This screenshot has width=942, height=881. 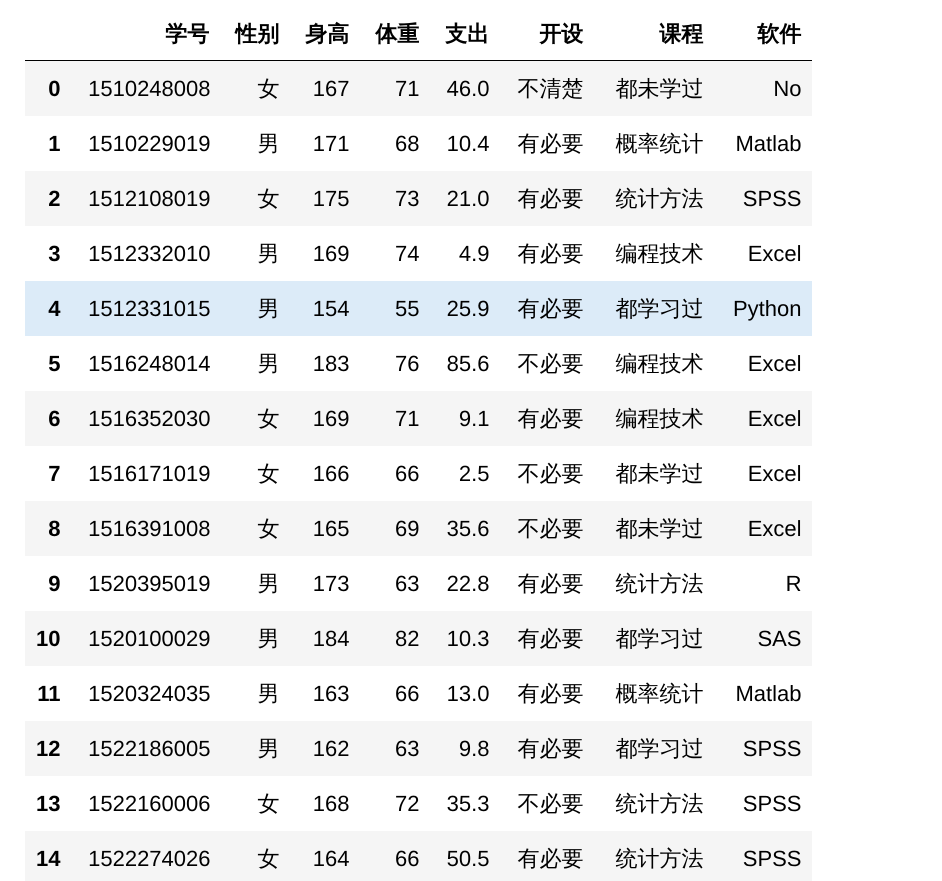 I want to click on table-cell: 173, so click(x=325, y=583).